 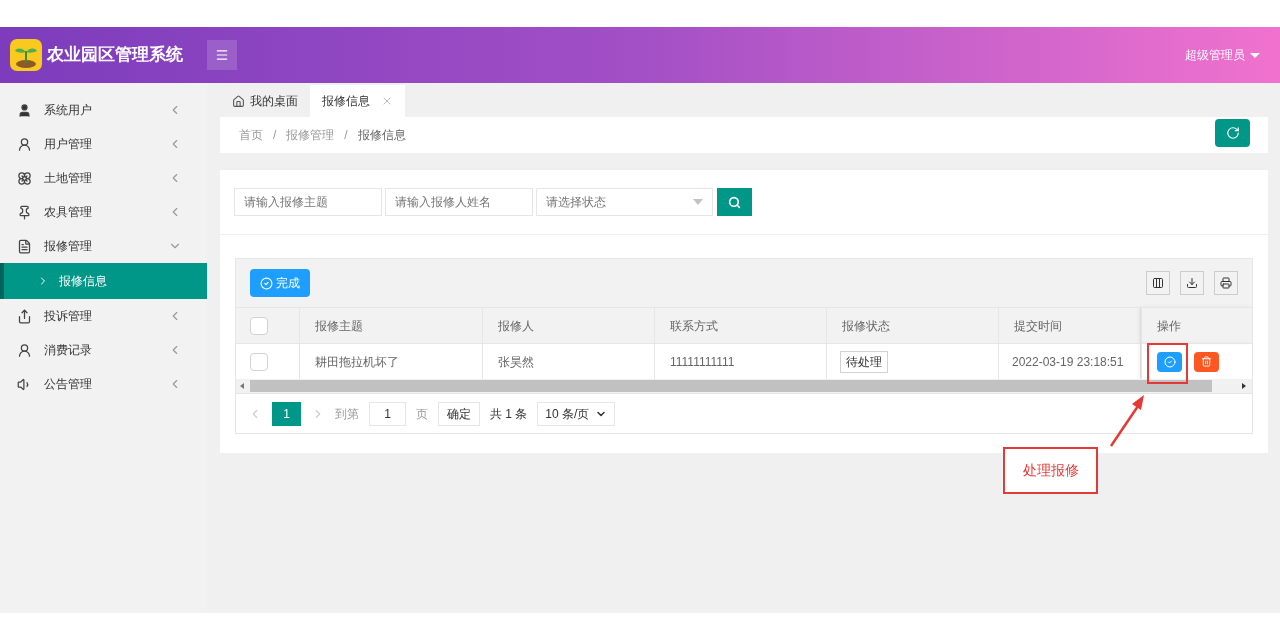 I want to click on search-input: 请输入报修主题, so click(x=308, y=202).